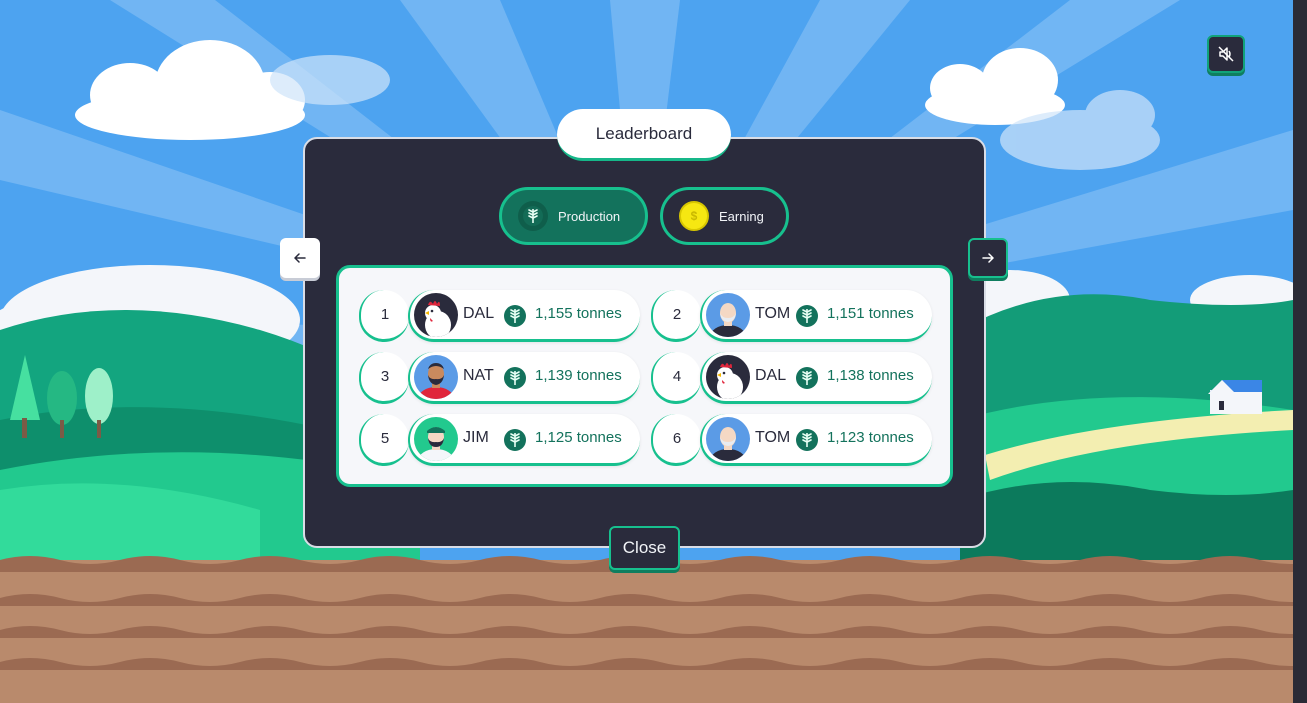 The image size is (1307, 703). What do you see at coordinates (476, 437) in the screenshot?
I see `player-name: JIM` at bounding box center [476, 437].